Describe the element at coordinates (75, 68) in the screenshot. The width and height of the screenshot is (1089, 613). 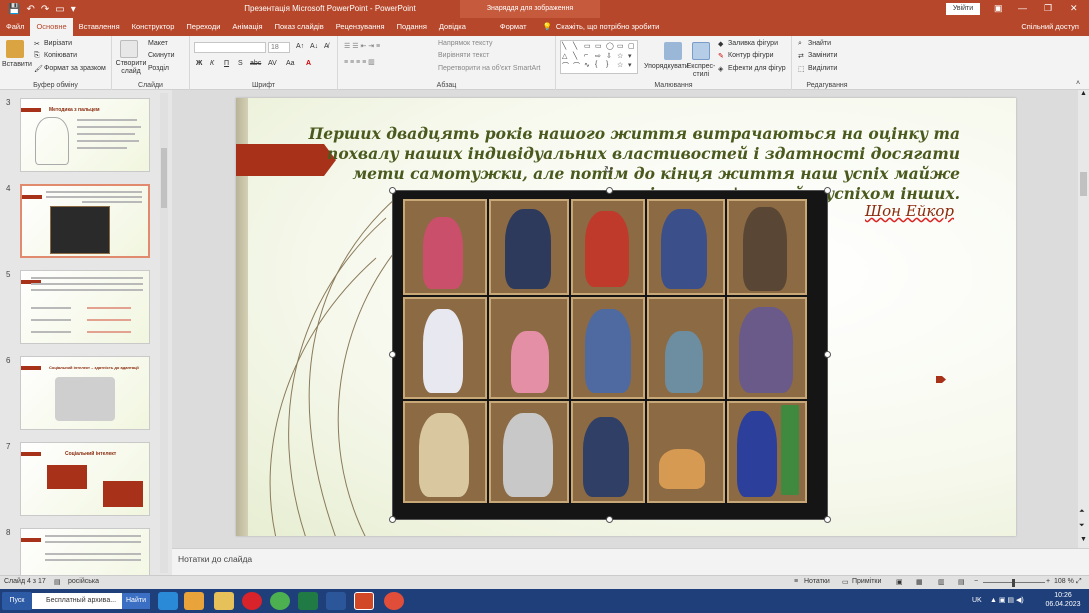
I see `format-painter-button: Формат за зразком` at that location.